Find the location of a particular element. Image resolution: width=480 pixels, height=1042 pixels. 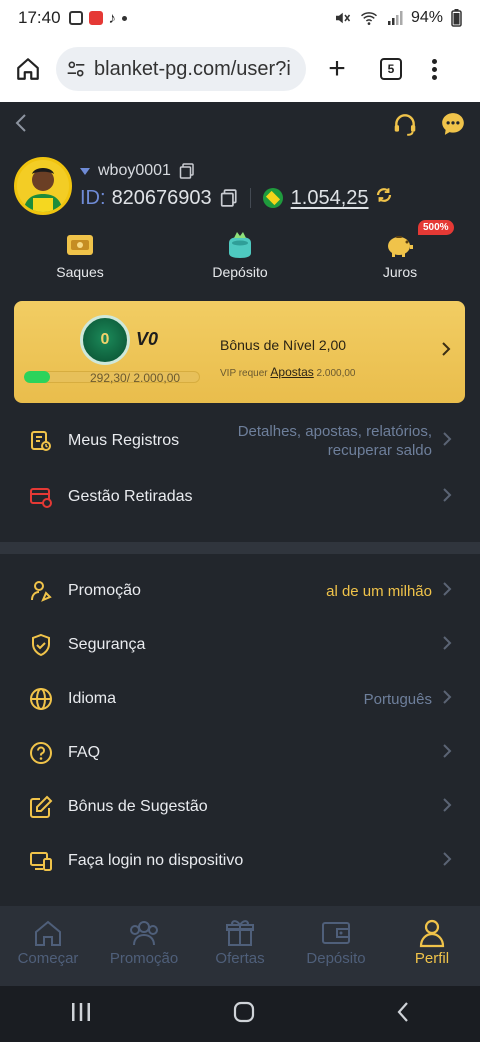

divider is located at coordinates (250, 198).